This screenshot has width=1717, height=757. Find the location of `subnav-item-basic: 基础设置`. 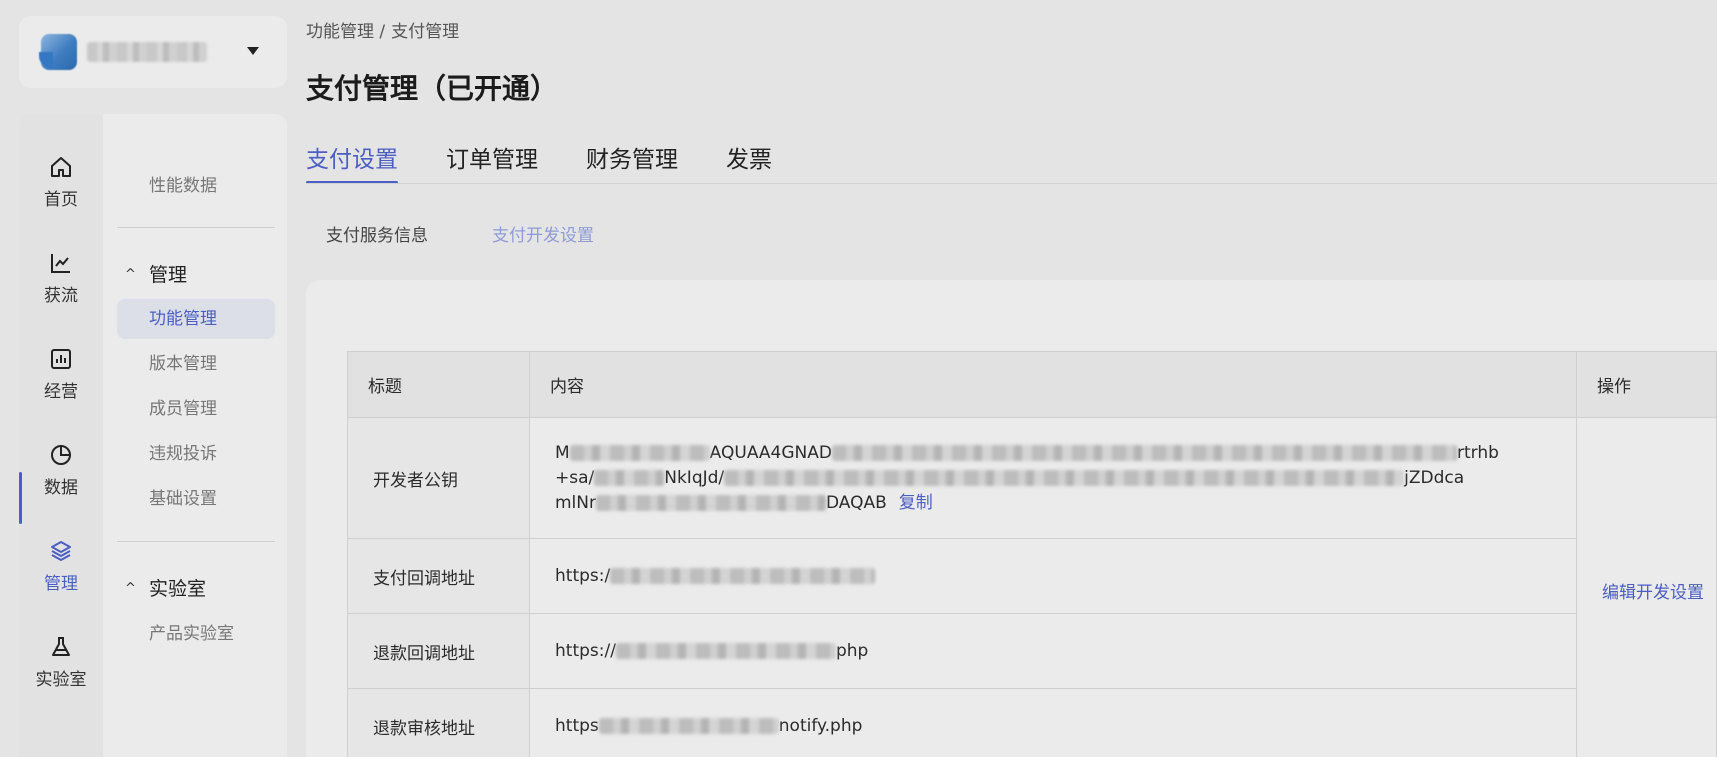

subnav-item-basic: 基础设置 is located at coordinates (196, 499).